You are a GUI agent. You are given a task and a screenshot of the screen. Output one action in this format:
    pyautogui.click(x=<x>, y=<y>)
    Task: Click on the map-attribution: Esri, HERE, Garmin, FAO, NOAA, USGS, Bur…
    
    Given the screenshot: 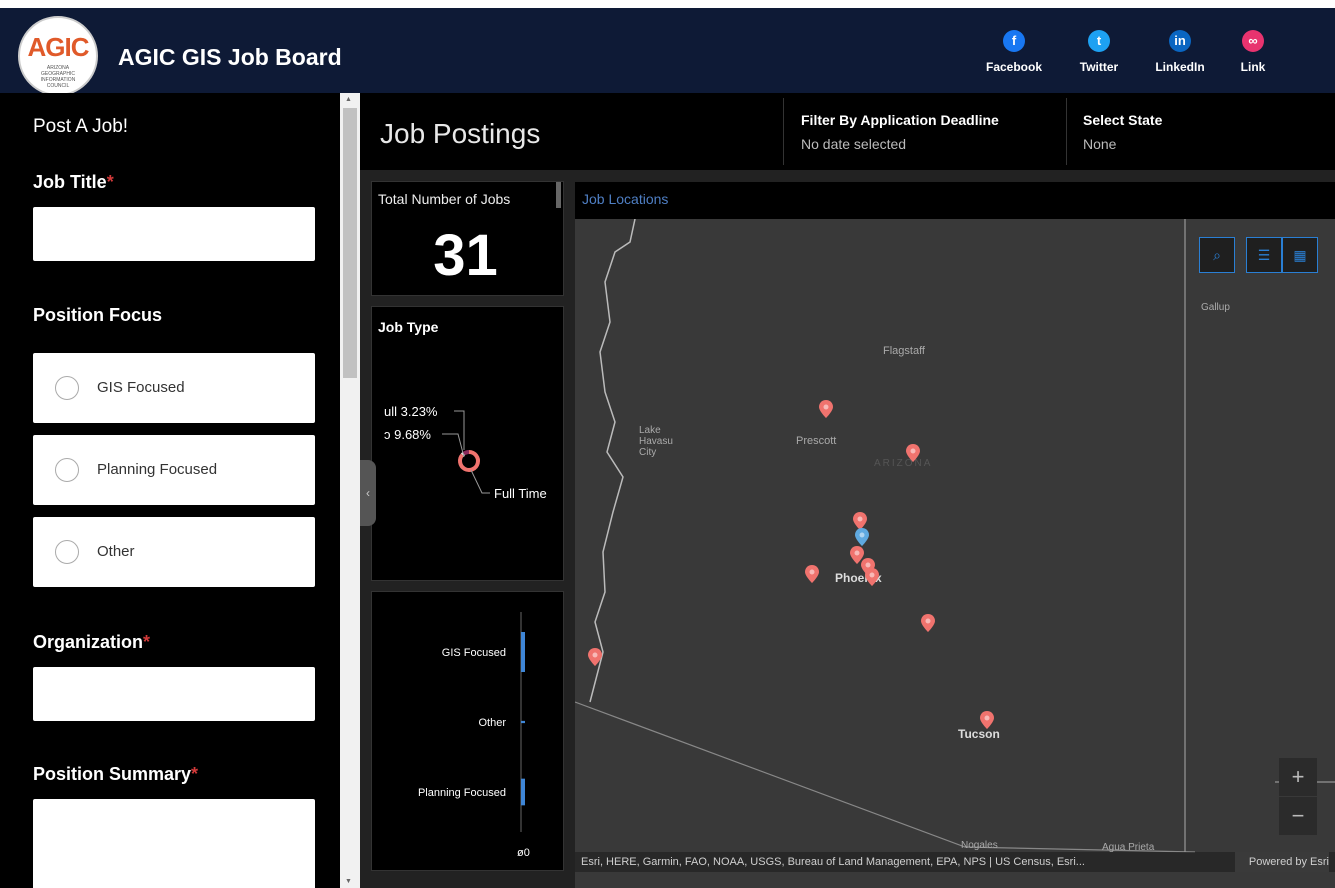 What is the action you would take?
    pyautogui.click(x=955, y=862)
    